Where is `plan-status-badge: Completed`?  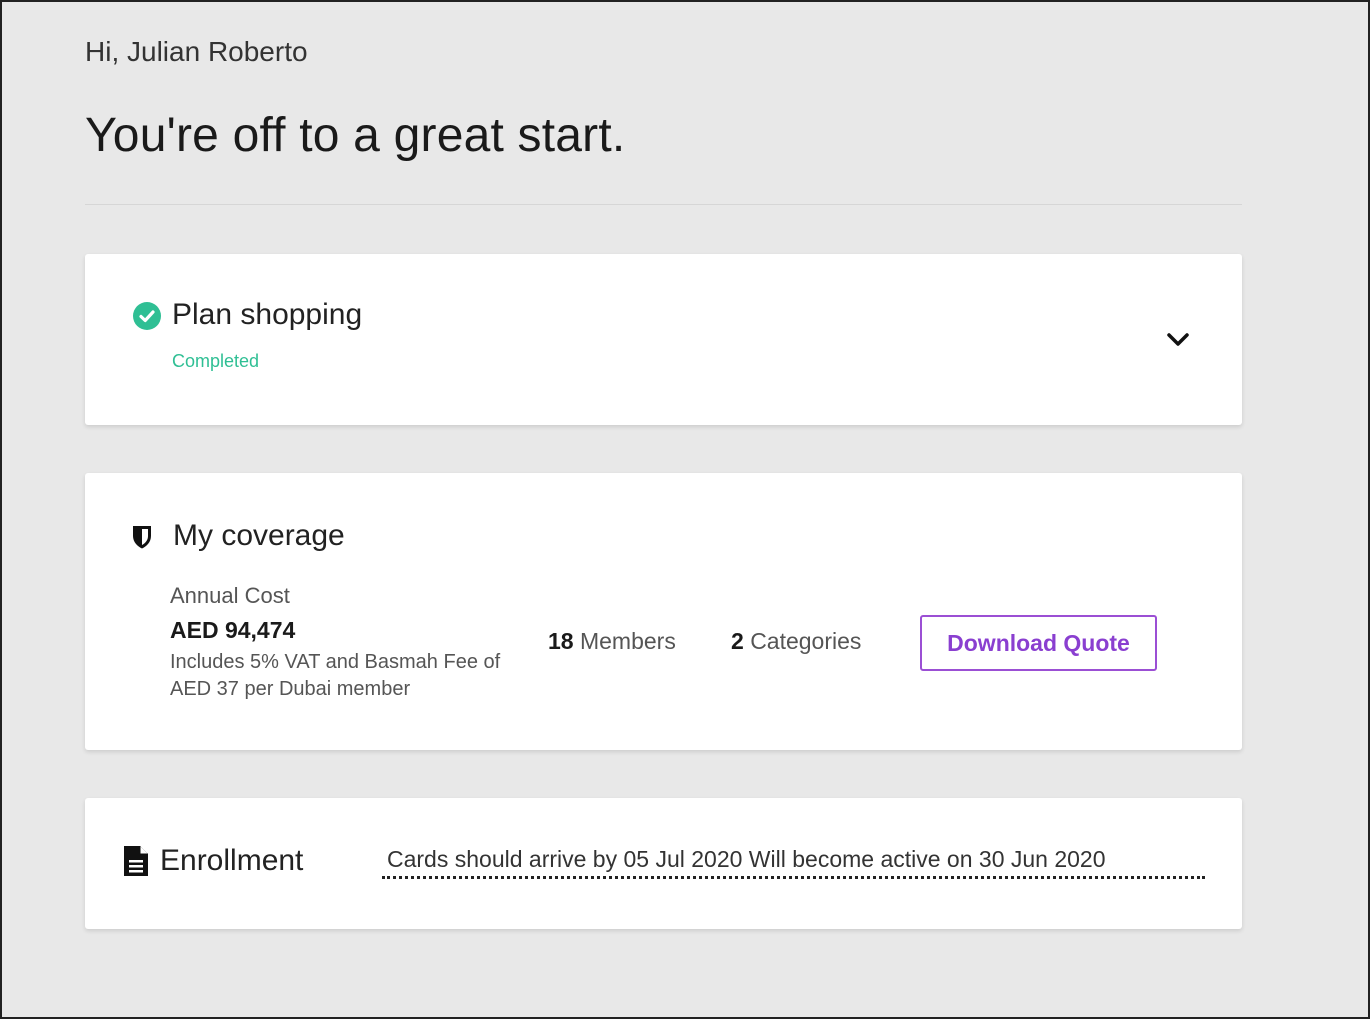 plan-status-badge: Completed is located at coordinates (216, 361).